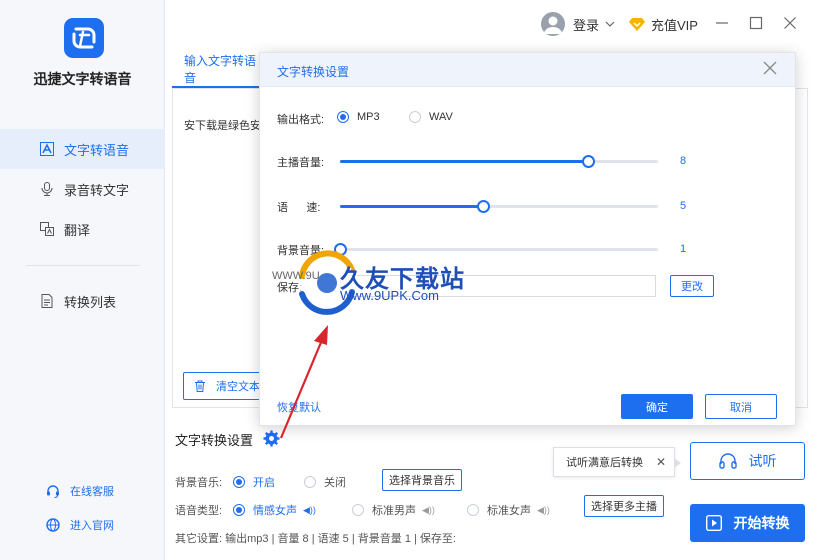 The height and width of the screenshot is (560, 823). Describe the element at coordinates (199, 483) in the screenshot. I see `bg-music-label: 背景音乐:` at that location.